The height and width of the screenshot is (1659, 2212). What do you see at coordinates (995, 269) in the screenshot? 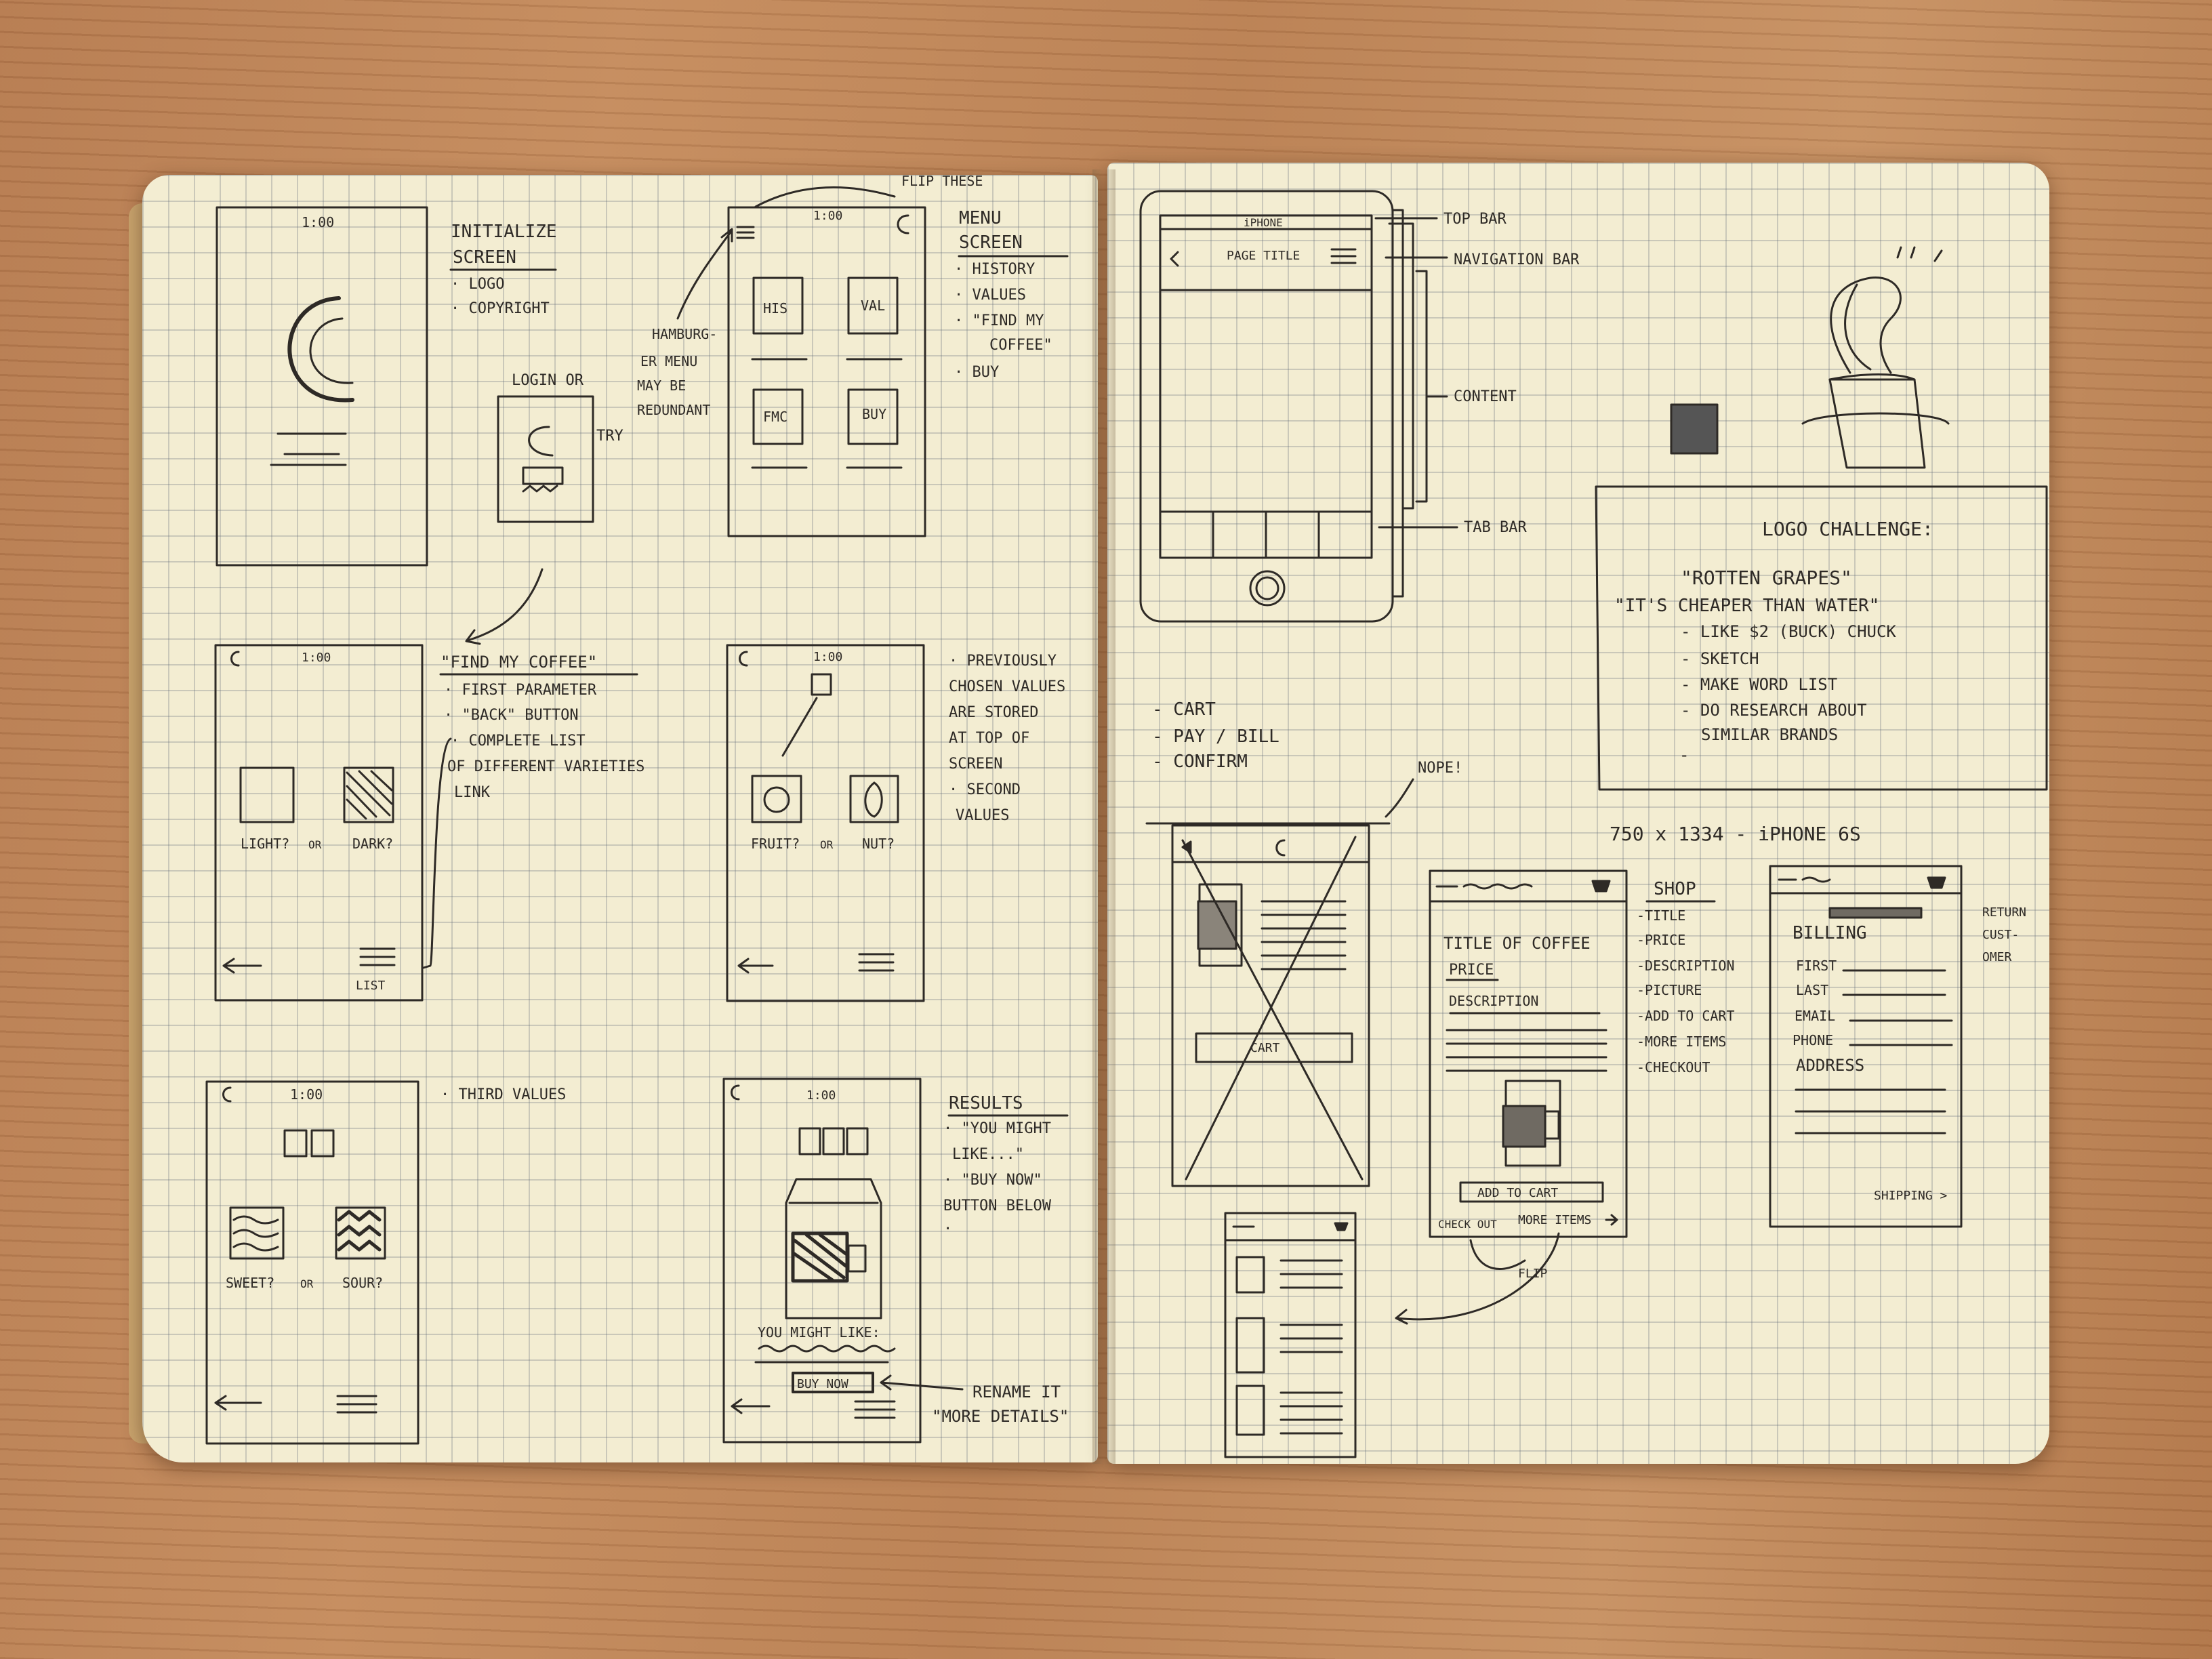
I see `menu-note-3: · HISTORY` at bounding box center [995, 269].